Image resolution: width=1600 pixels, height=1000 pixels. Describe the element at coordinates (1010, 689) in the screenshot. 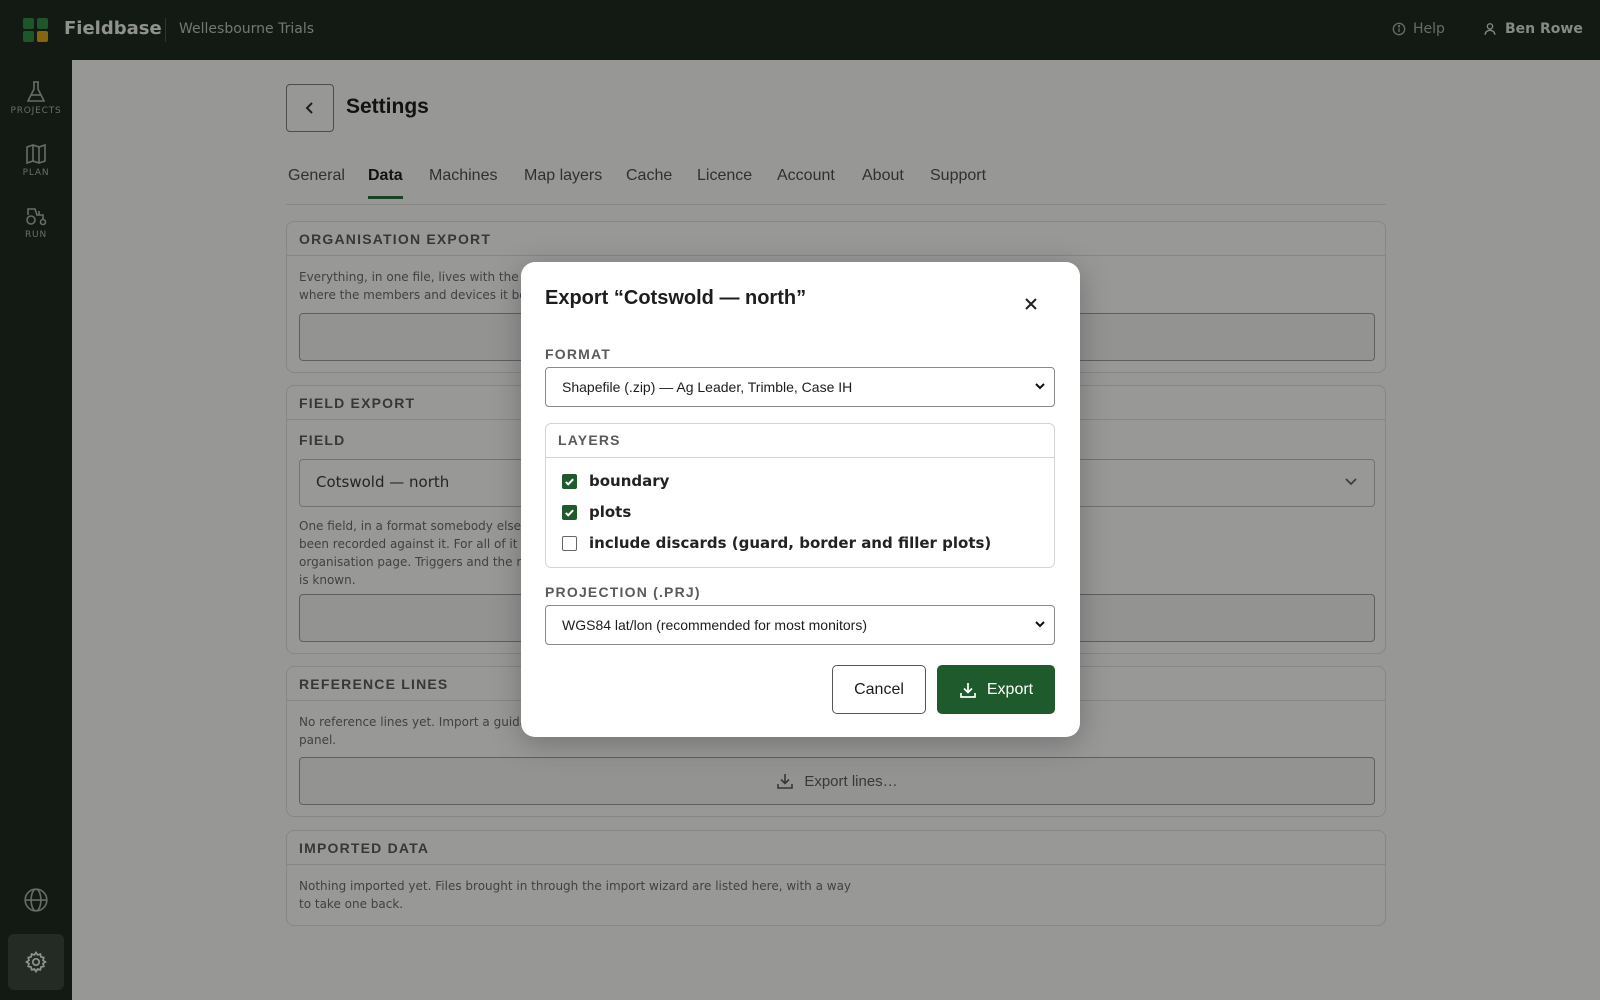

I see `export-button-label: Export` at that location.